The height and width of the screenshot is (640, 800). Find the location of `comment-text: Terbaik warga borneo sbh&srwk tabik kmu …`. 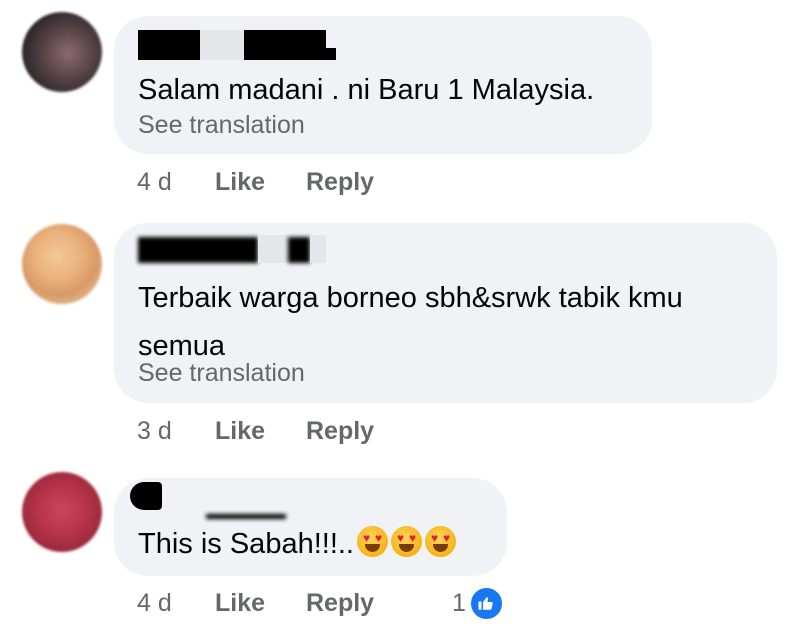

comment-text: Terbaik warga borneo sbh&srwk tabik kmu … is located at coordinates (410, 322).